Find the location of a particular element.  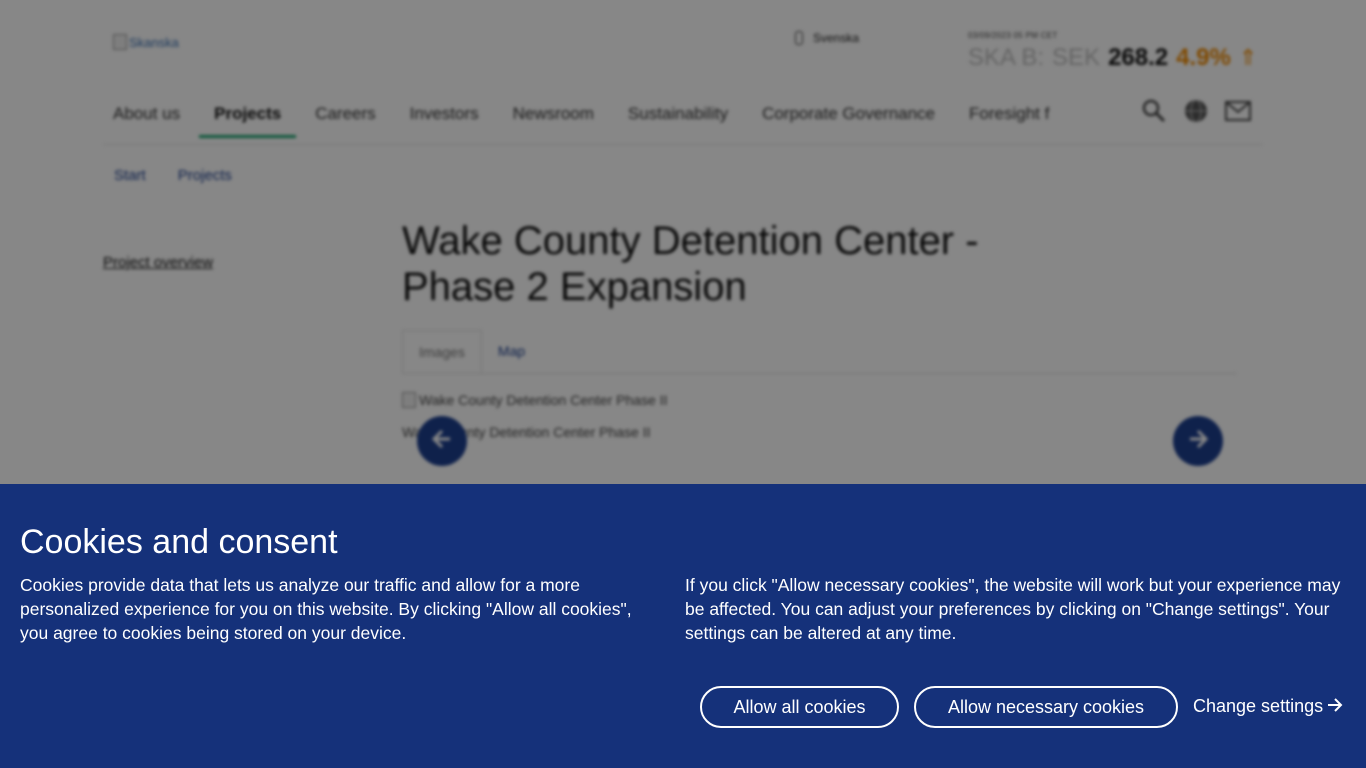

change-settings-label: Change settings is located at coordinates (1258, 706).